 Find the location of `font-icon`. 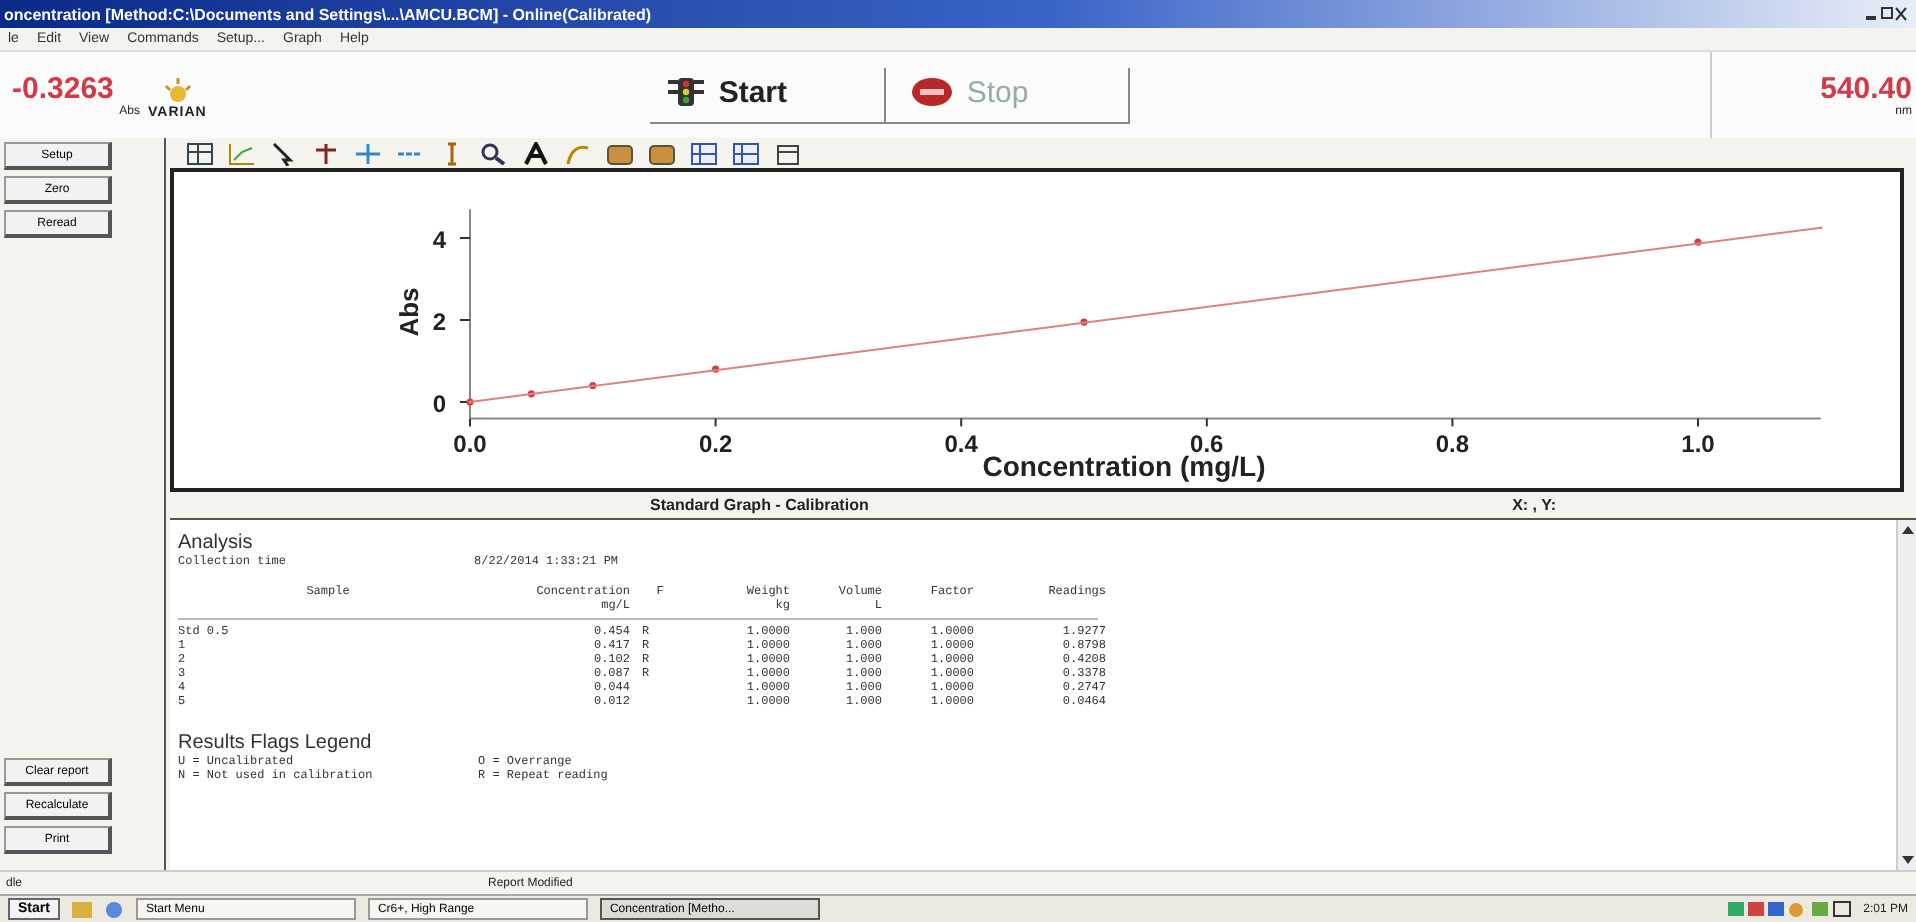

font-icon is located at coordinates (536, 153).